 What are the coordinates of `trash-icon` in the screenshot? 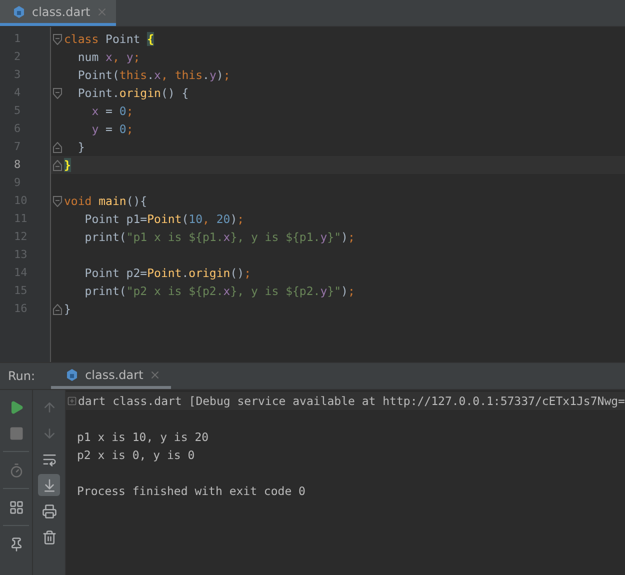 It's located at (49, 537).